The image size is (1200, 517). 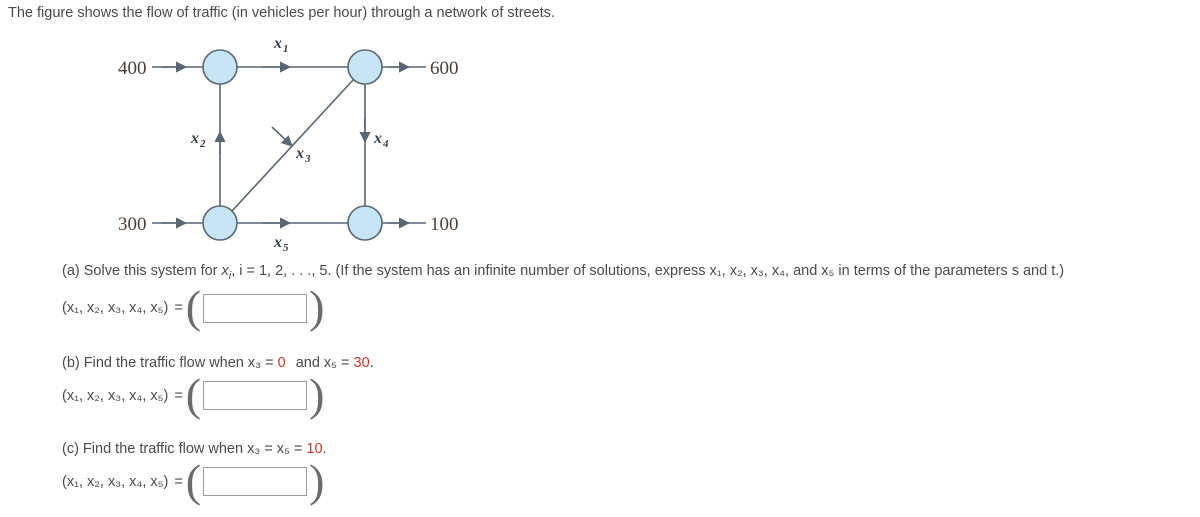 What do you see at coordinates (202, 144) in the screenshot?
I see `svg-text: 2` at bounding box center [202, 144].